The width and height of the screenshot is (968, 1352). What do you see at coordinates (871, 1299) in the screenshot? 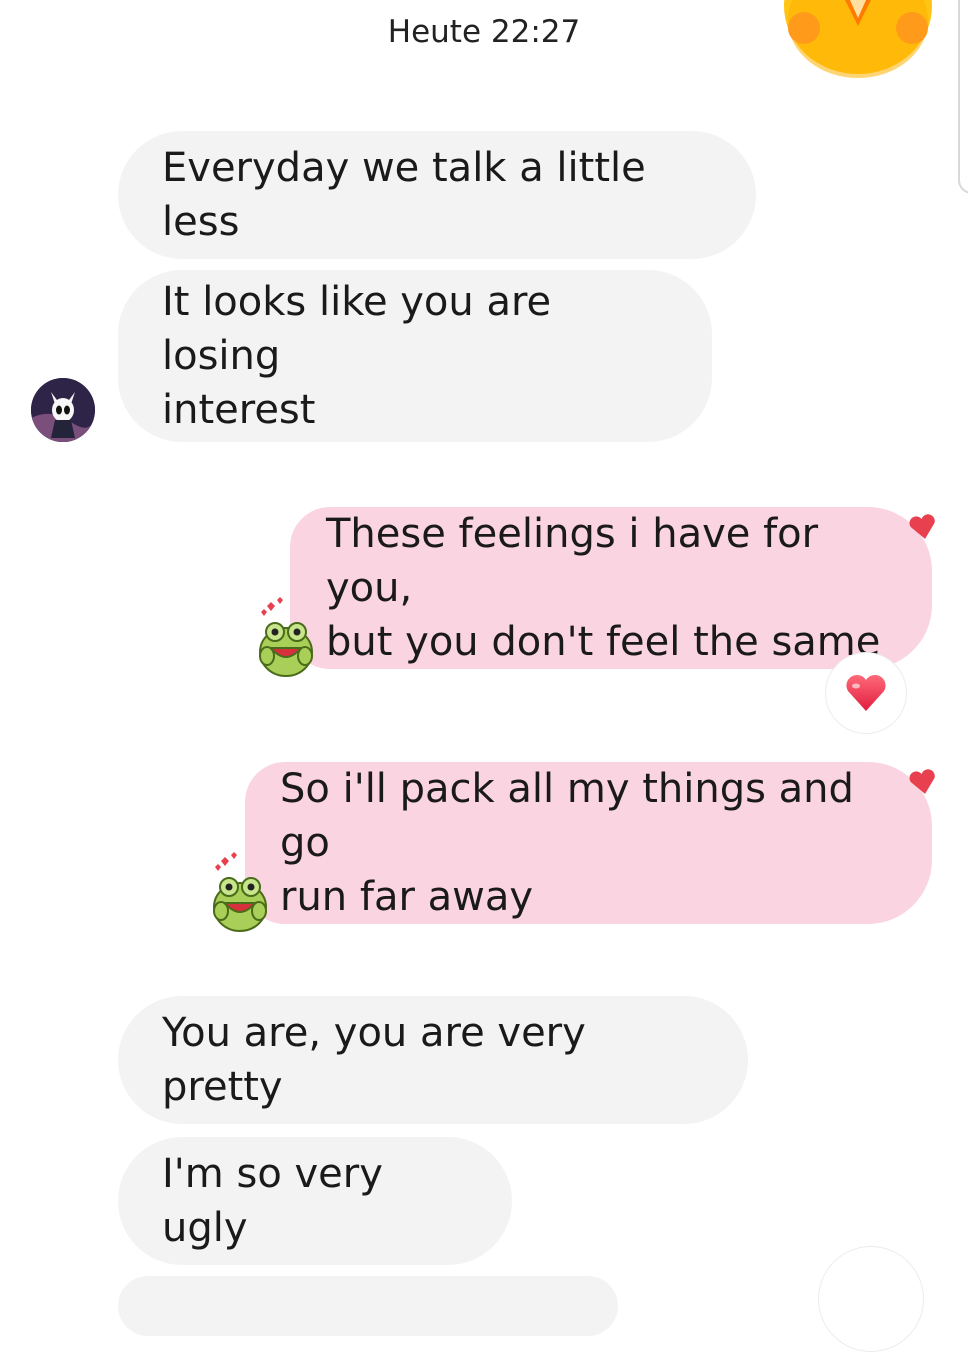
I see `reaction-badge-partial` at bounding box center [871, 1299].